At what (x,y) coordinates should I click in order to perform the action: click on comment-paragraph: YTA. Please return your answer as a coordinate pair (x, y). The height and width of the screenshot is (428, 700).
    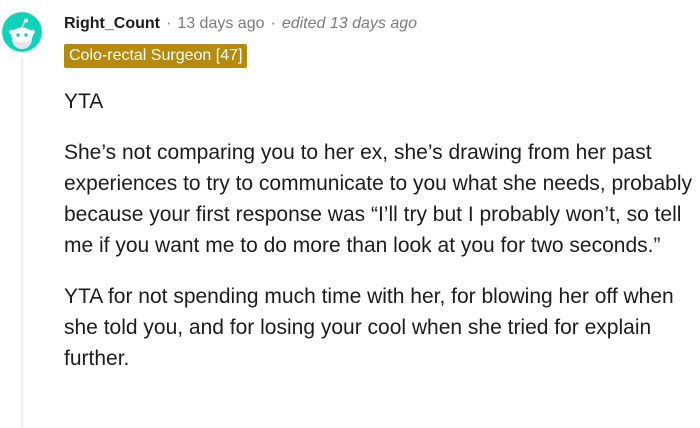
    Looking at the image, I should click on (84, 101).